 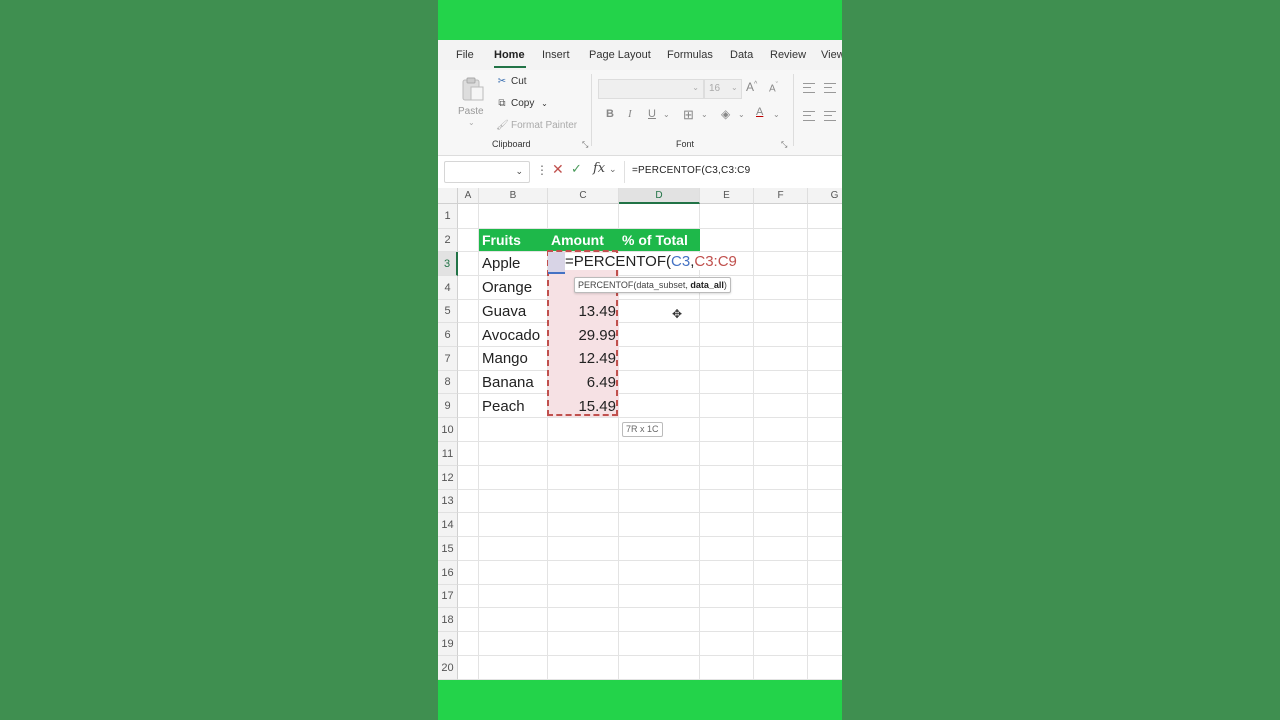 I want to click on formula-ref-range: C3:C9, so click(x=715, y=261).